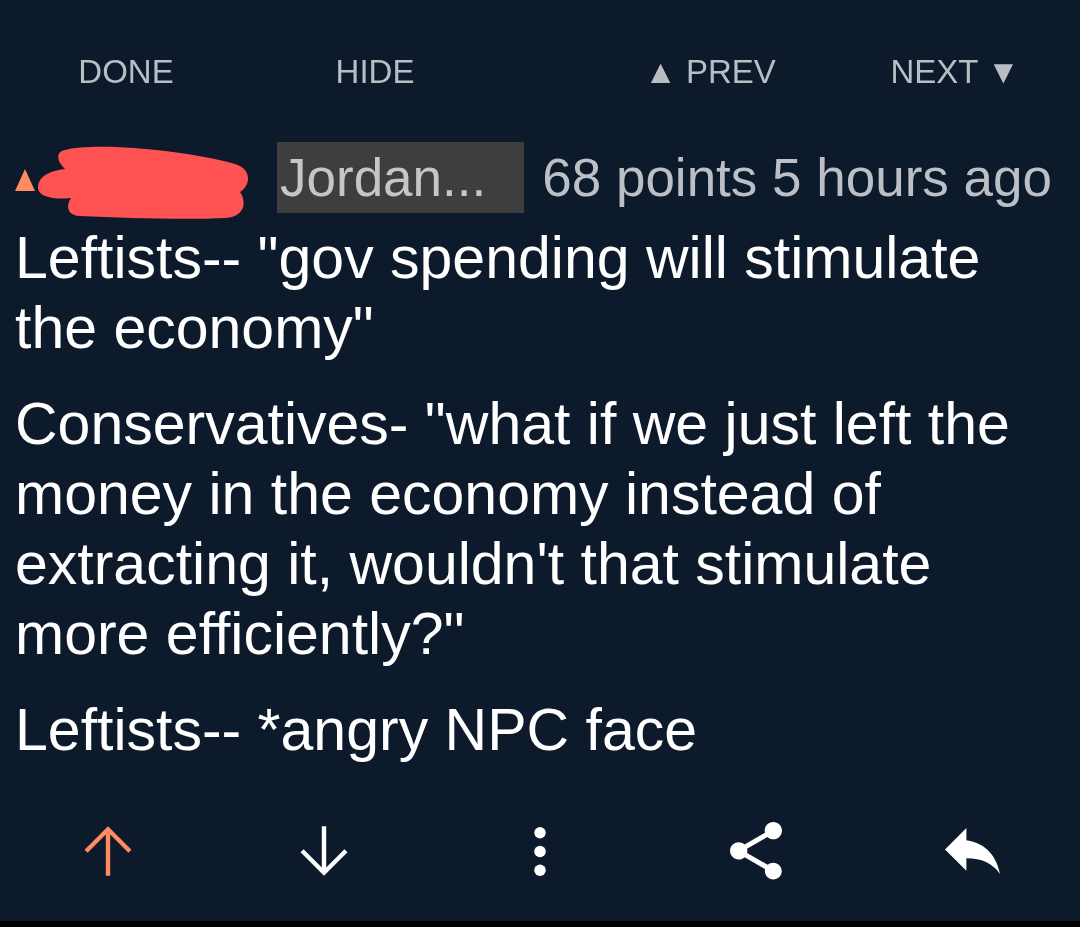 The height and width of the screenshot is (927, 1080). I want to click on toolbar-button: NEXT ▼, so click(955, 72).